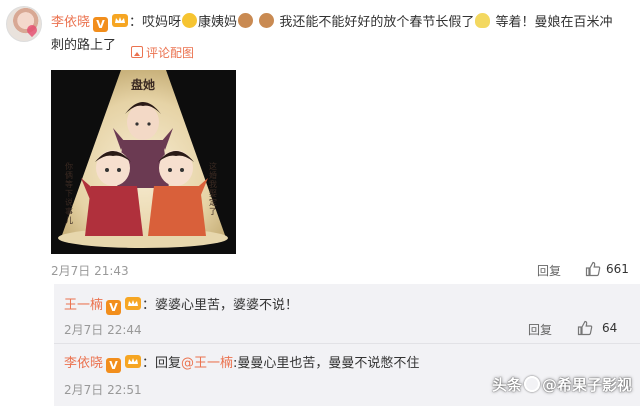 This screenshot has height=406, width=640. What do you see at coordinates (220, 305) in the screenshot?
I see `reply-text: ：婆婆心里苦，婆婆不说！` at bounding box center [220, 305].